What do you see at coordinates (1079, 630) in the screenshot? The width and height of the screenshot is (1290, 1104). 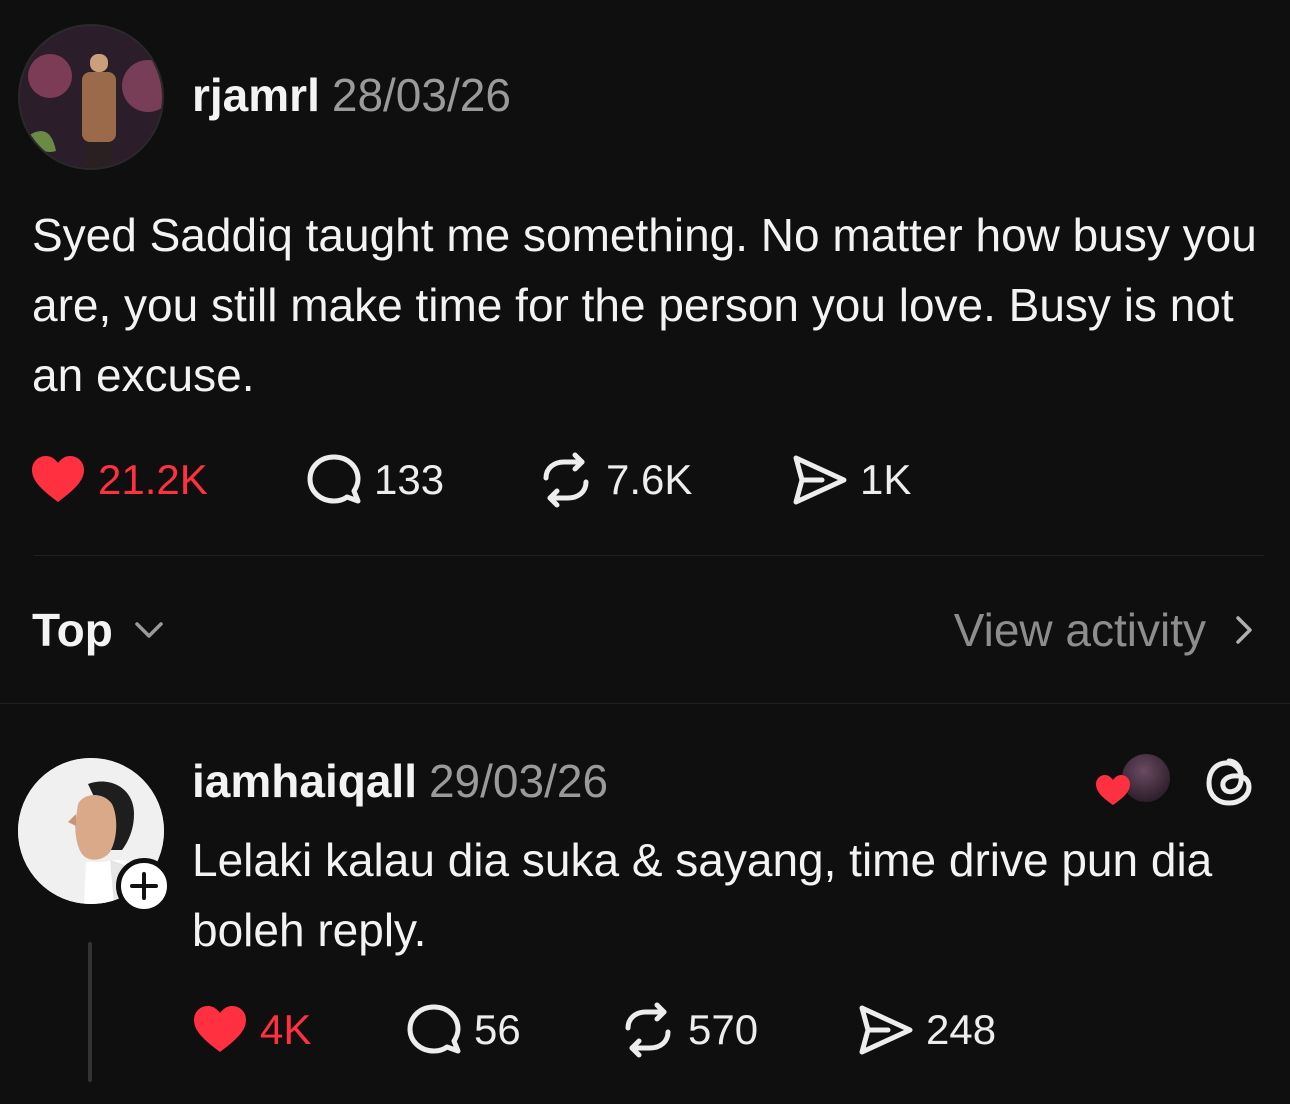 I see `view-activity-label: View activity` at bounding box center [1079, 630].